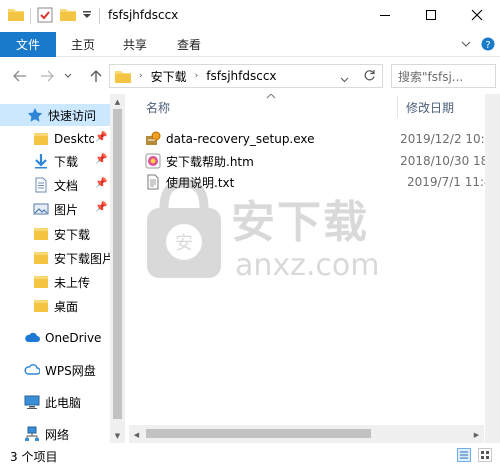 The height and width of the screenshot is (467, 500). I want to click on properties-check-icon, so click(45, 15).